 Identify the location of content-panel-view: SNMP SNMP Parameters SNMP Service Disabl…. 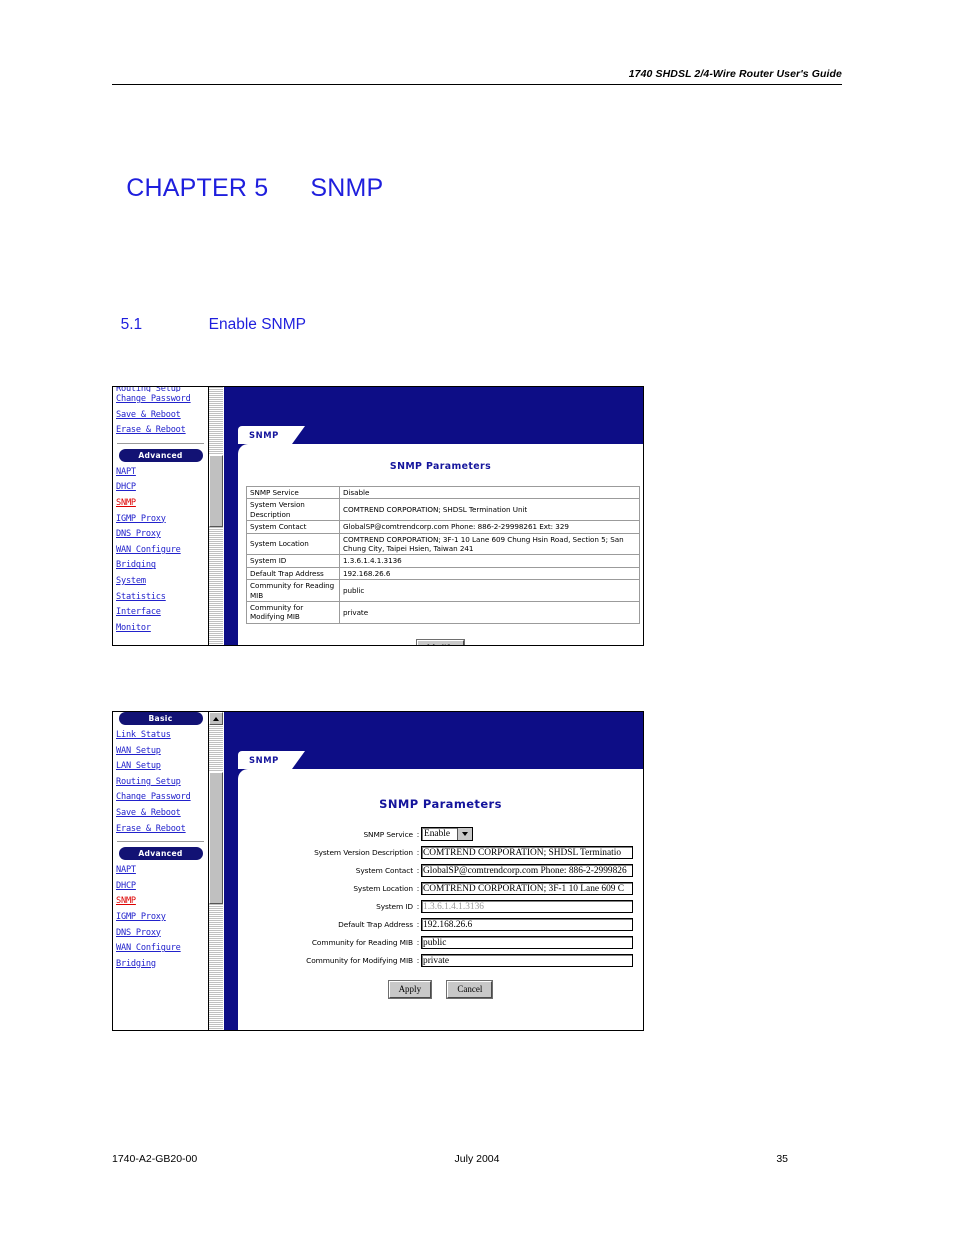
(433, 516).